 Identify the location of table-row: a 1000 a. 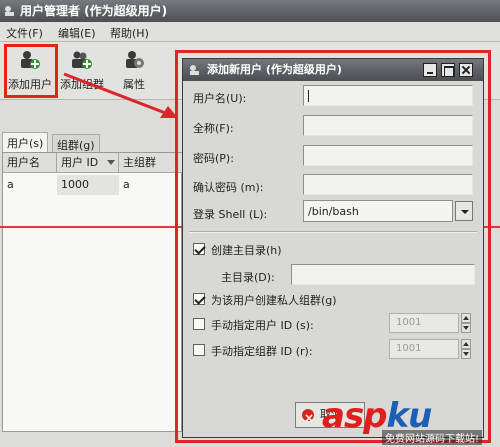
(93, 185).